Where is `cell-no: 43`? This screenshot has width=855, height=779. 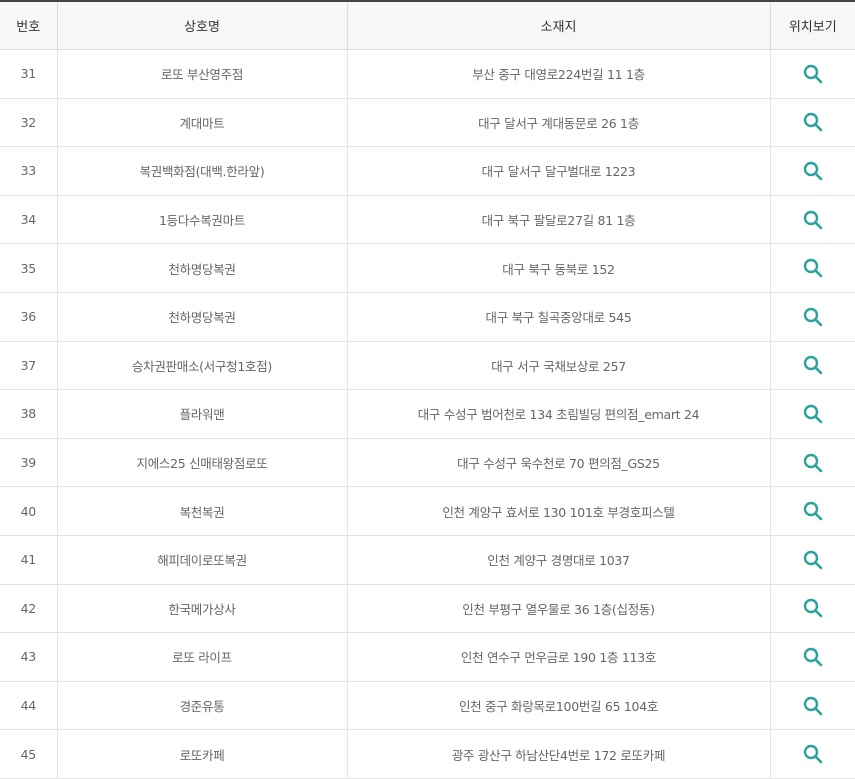 cell-no: 43 is located at coordinates (29, 657).